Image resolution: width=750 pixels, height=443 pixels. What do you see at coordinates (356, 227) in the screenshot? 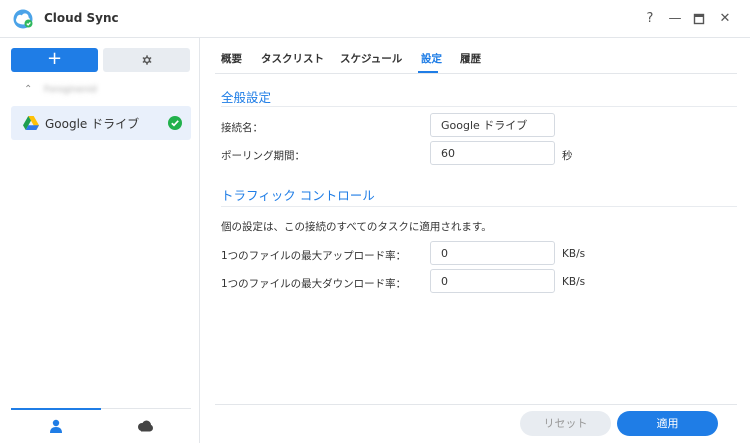
I see `traffic-description: 個の設定は、この接続のすべてのタスクに適用されます。` at bounding box center [356, 227].